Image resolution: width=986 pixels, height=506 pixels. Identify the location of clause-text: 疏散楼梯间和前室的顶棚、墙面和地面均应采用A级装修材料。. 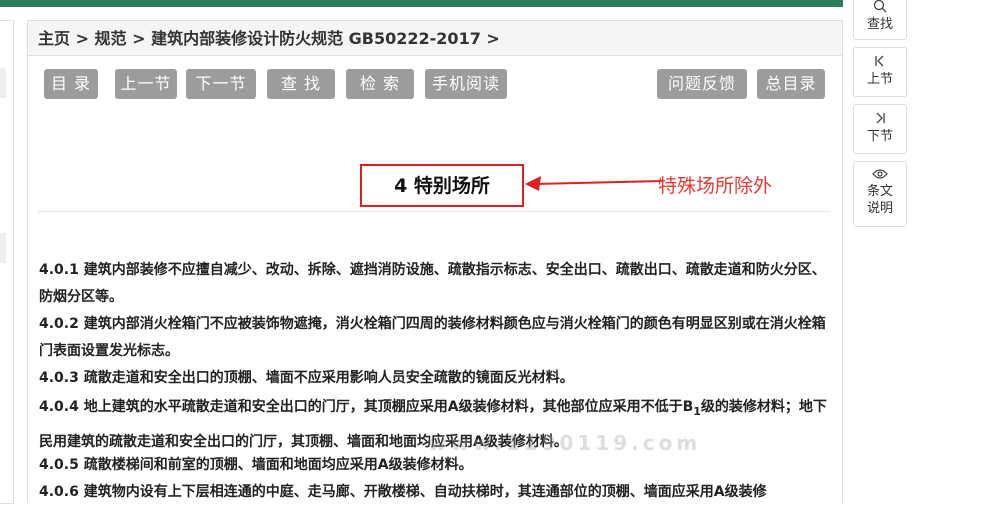
(278, 465).